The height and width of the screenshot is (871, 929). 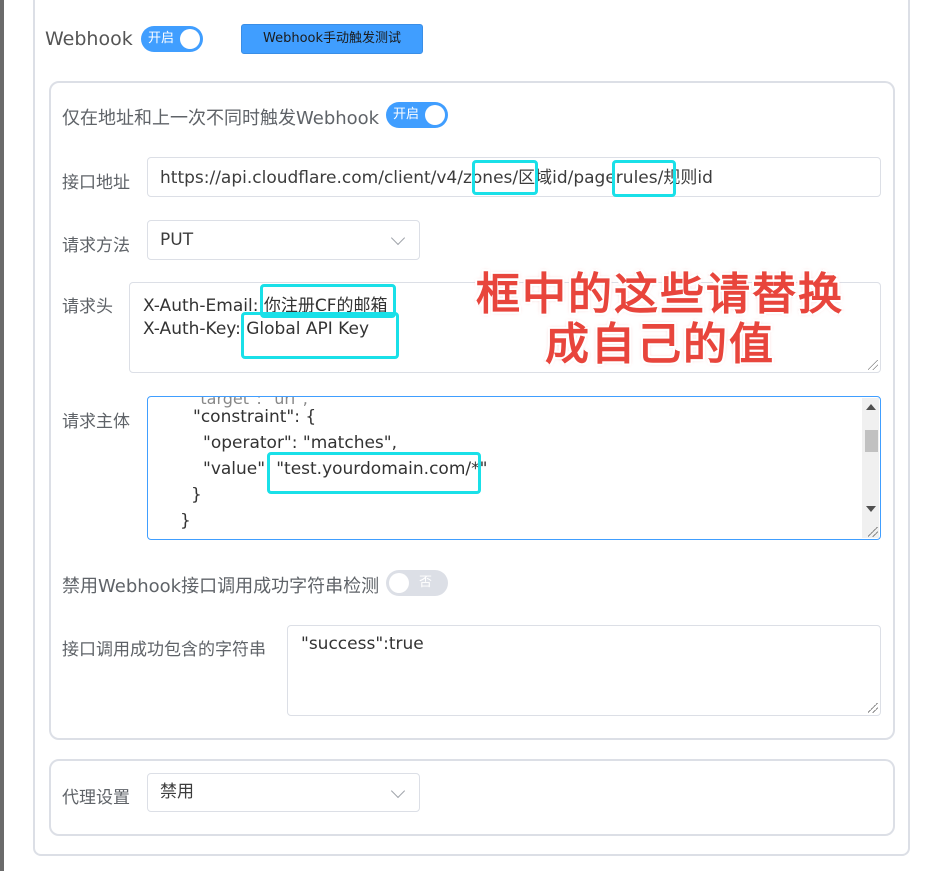 I want to click on method-value: PUT, so click(x=177, y=240).